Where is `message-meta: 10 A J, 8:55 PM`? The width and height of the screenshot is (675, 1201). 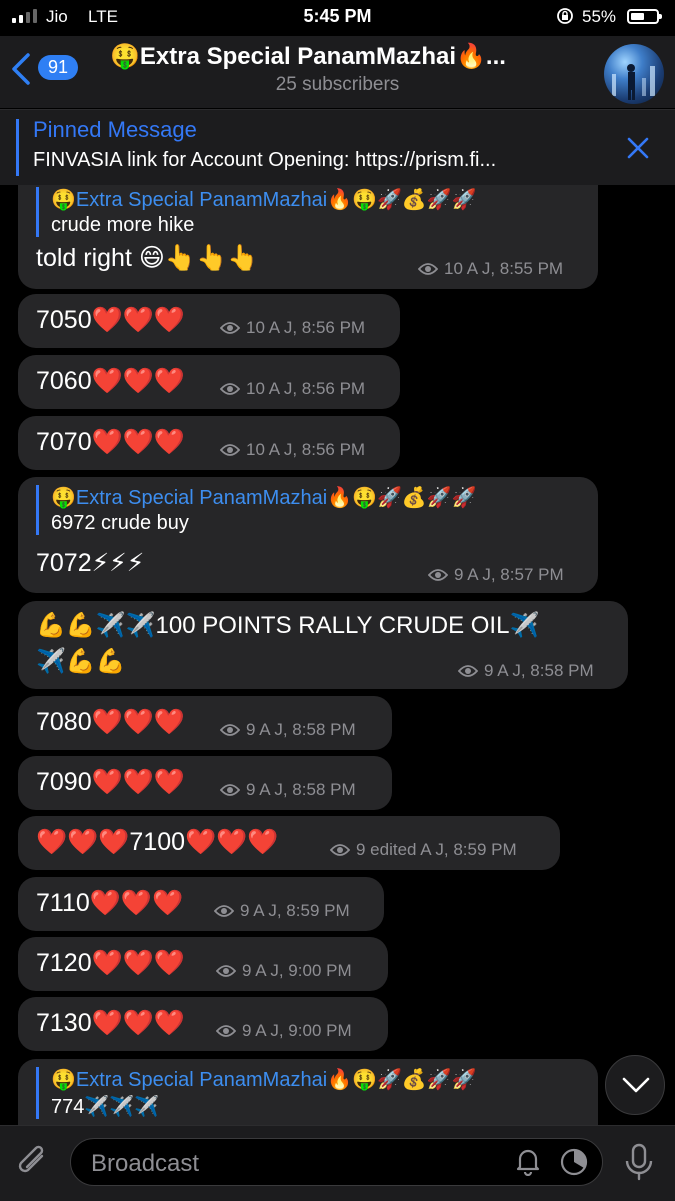 message-meta: 10 A J, 8:55 PM is located at coordinates (490, 269).